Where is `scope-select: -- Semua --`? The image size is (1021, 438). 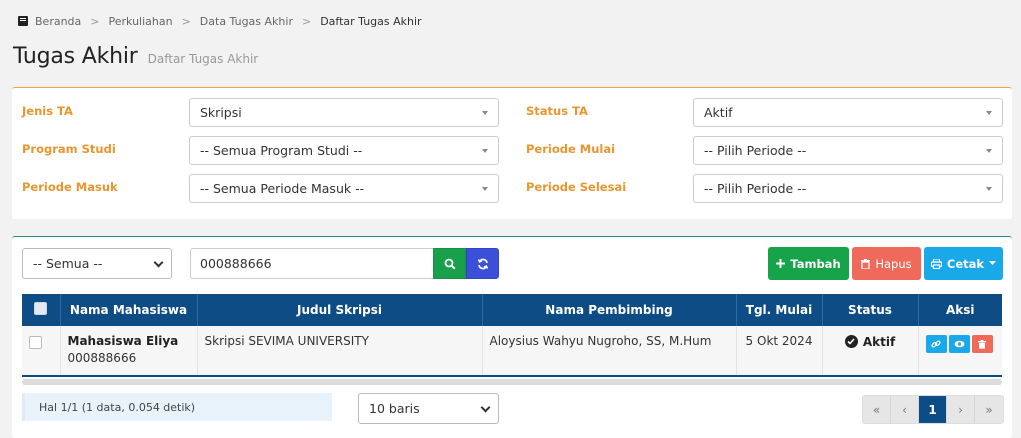 scope-select: -- Semua -- is located at coordinates (97, 263).